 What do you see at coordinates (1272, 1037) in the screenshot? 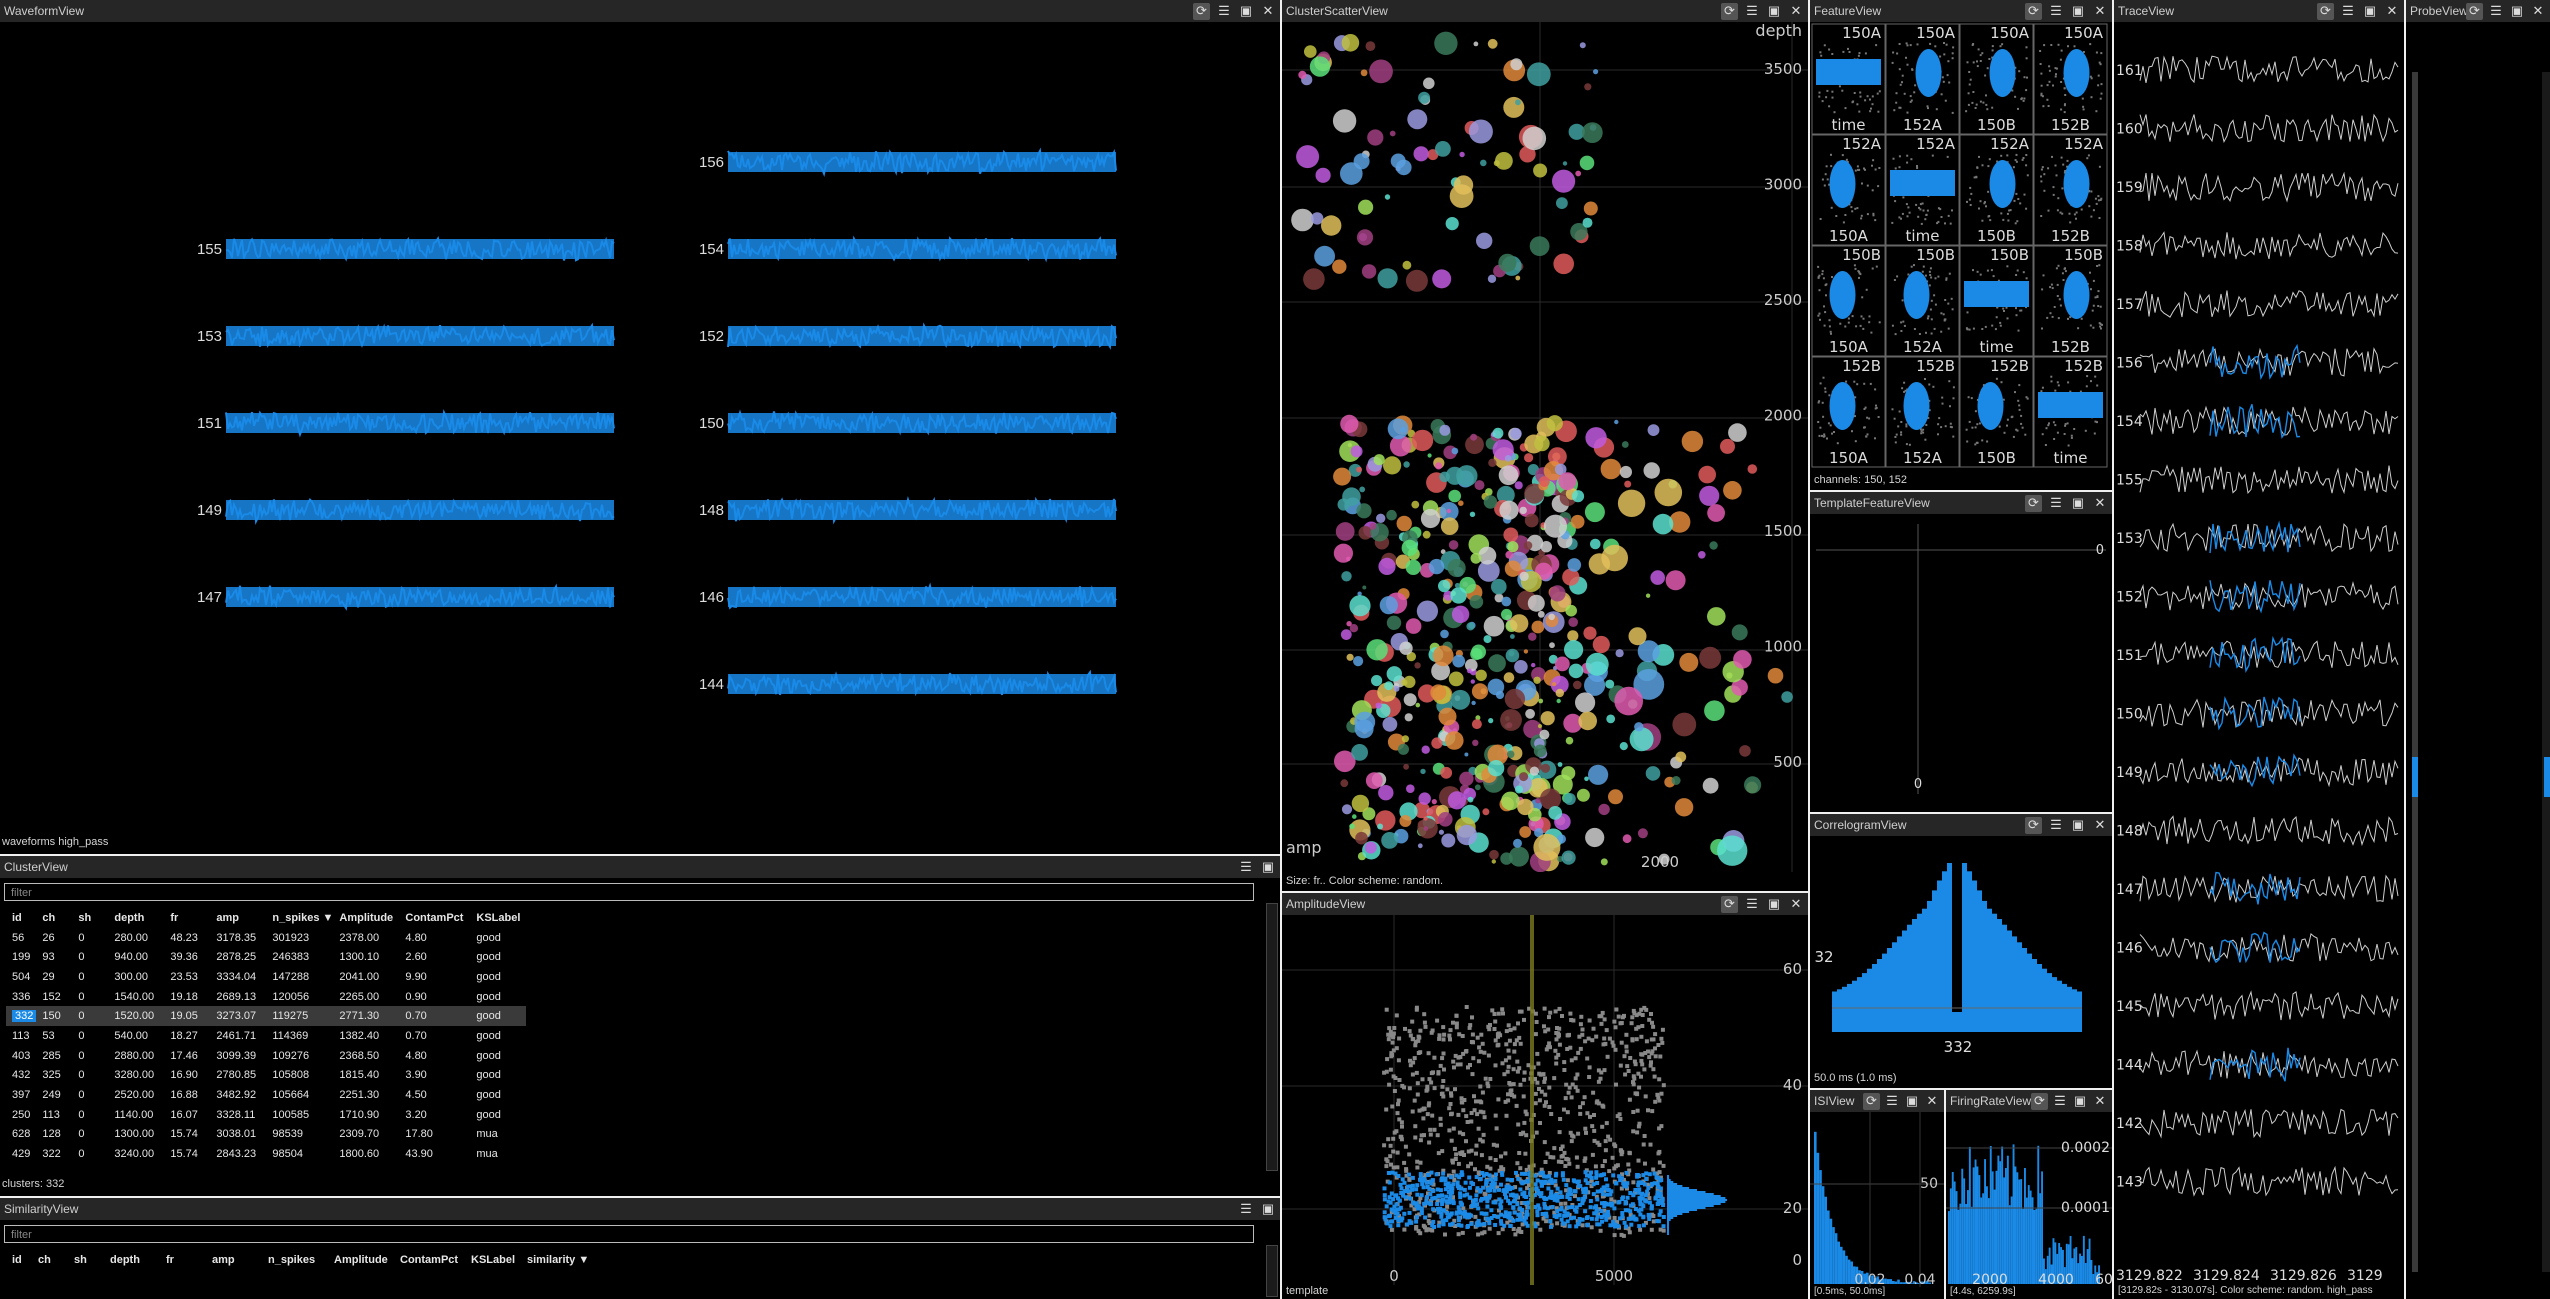
I see `cluster-scrollbar` at bounding box center [1272, 1037].